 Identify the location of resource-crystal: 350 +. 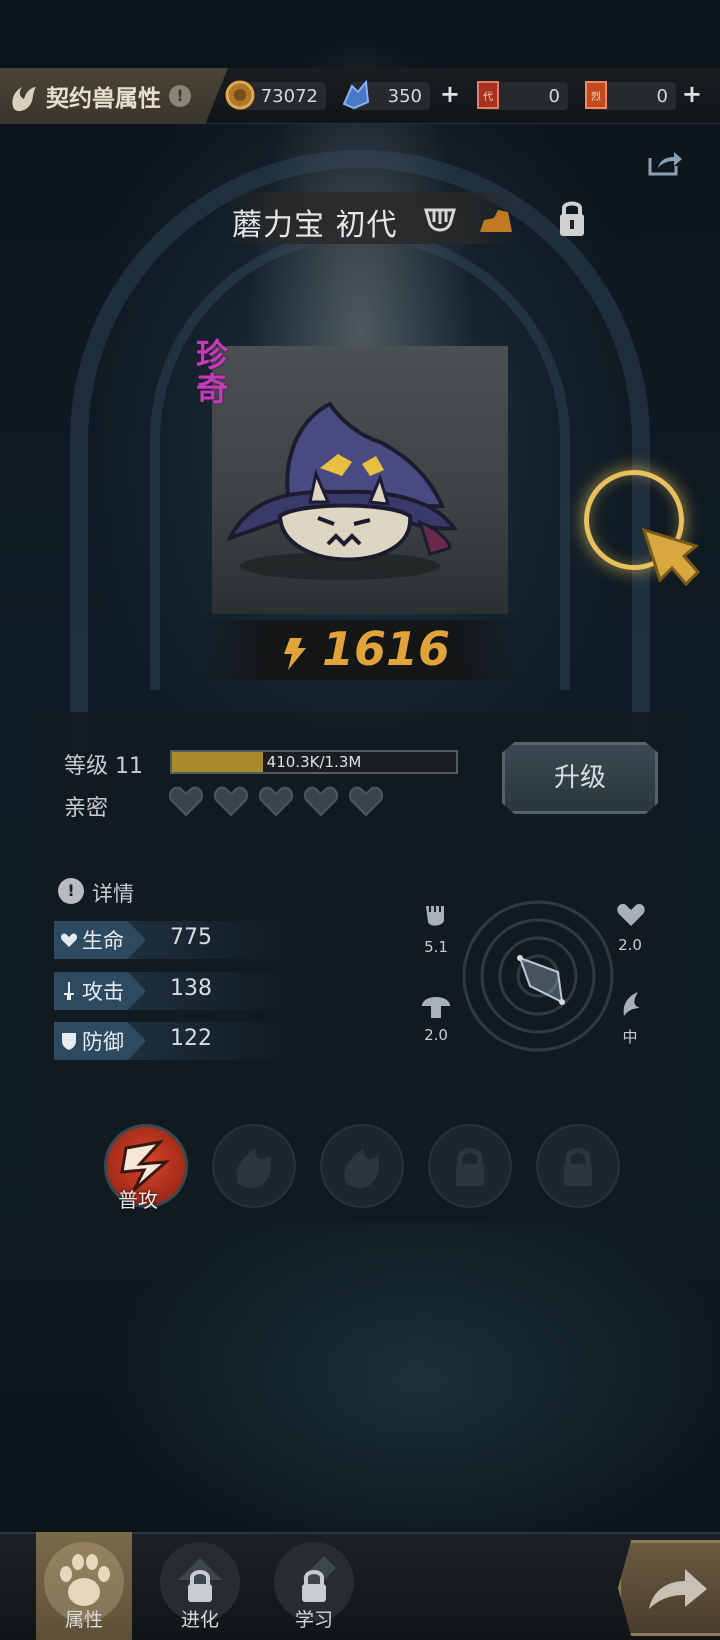
(401, 94).